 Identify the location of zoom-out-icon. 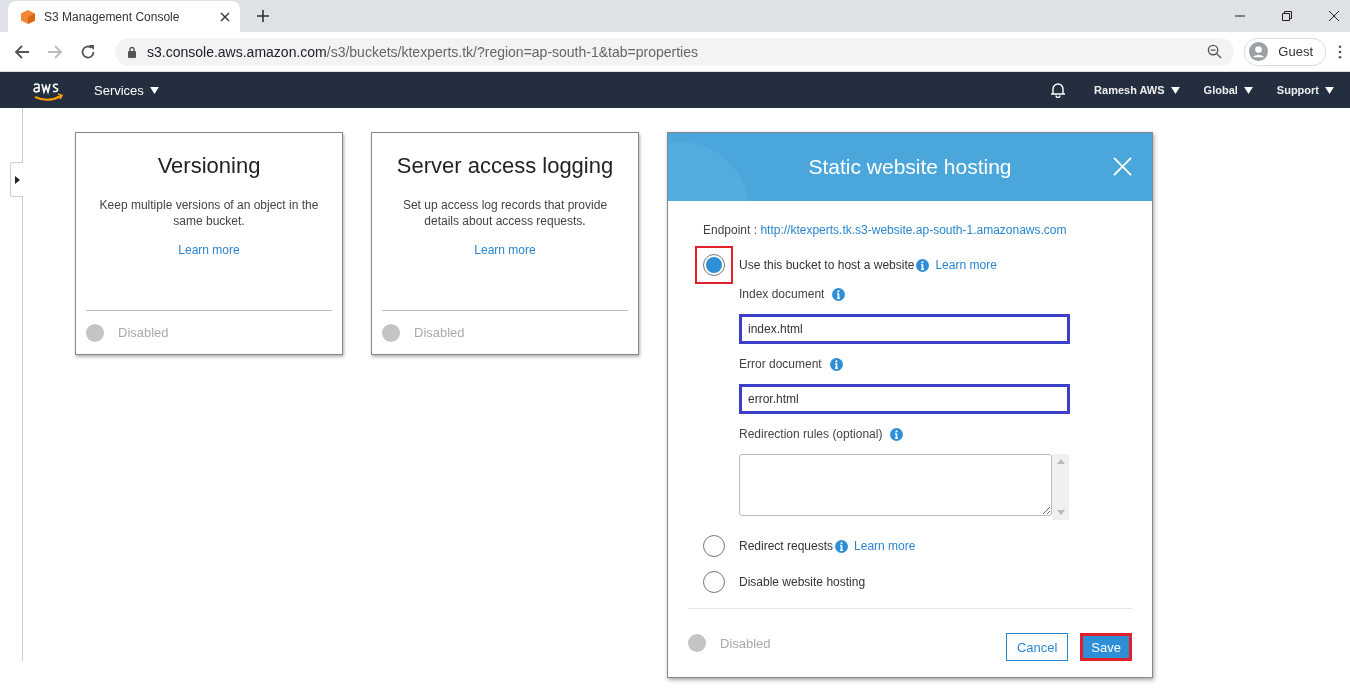
(1215, 51).